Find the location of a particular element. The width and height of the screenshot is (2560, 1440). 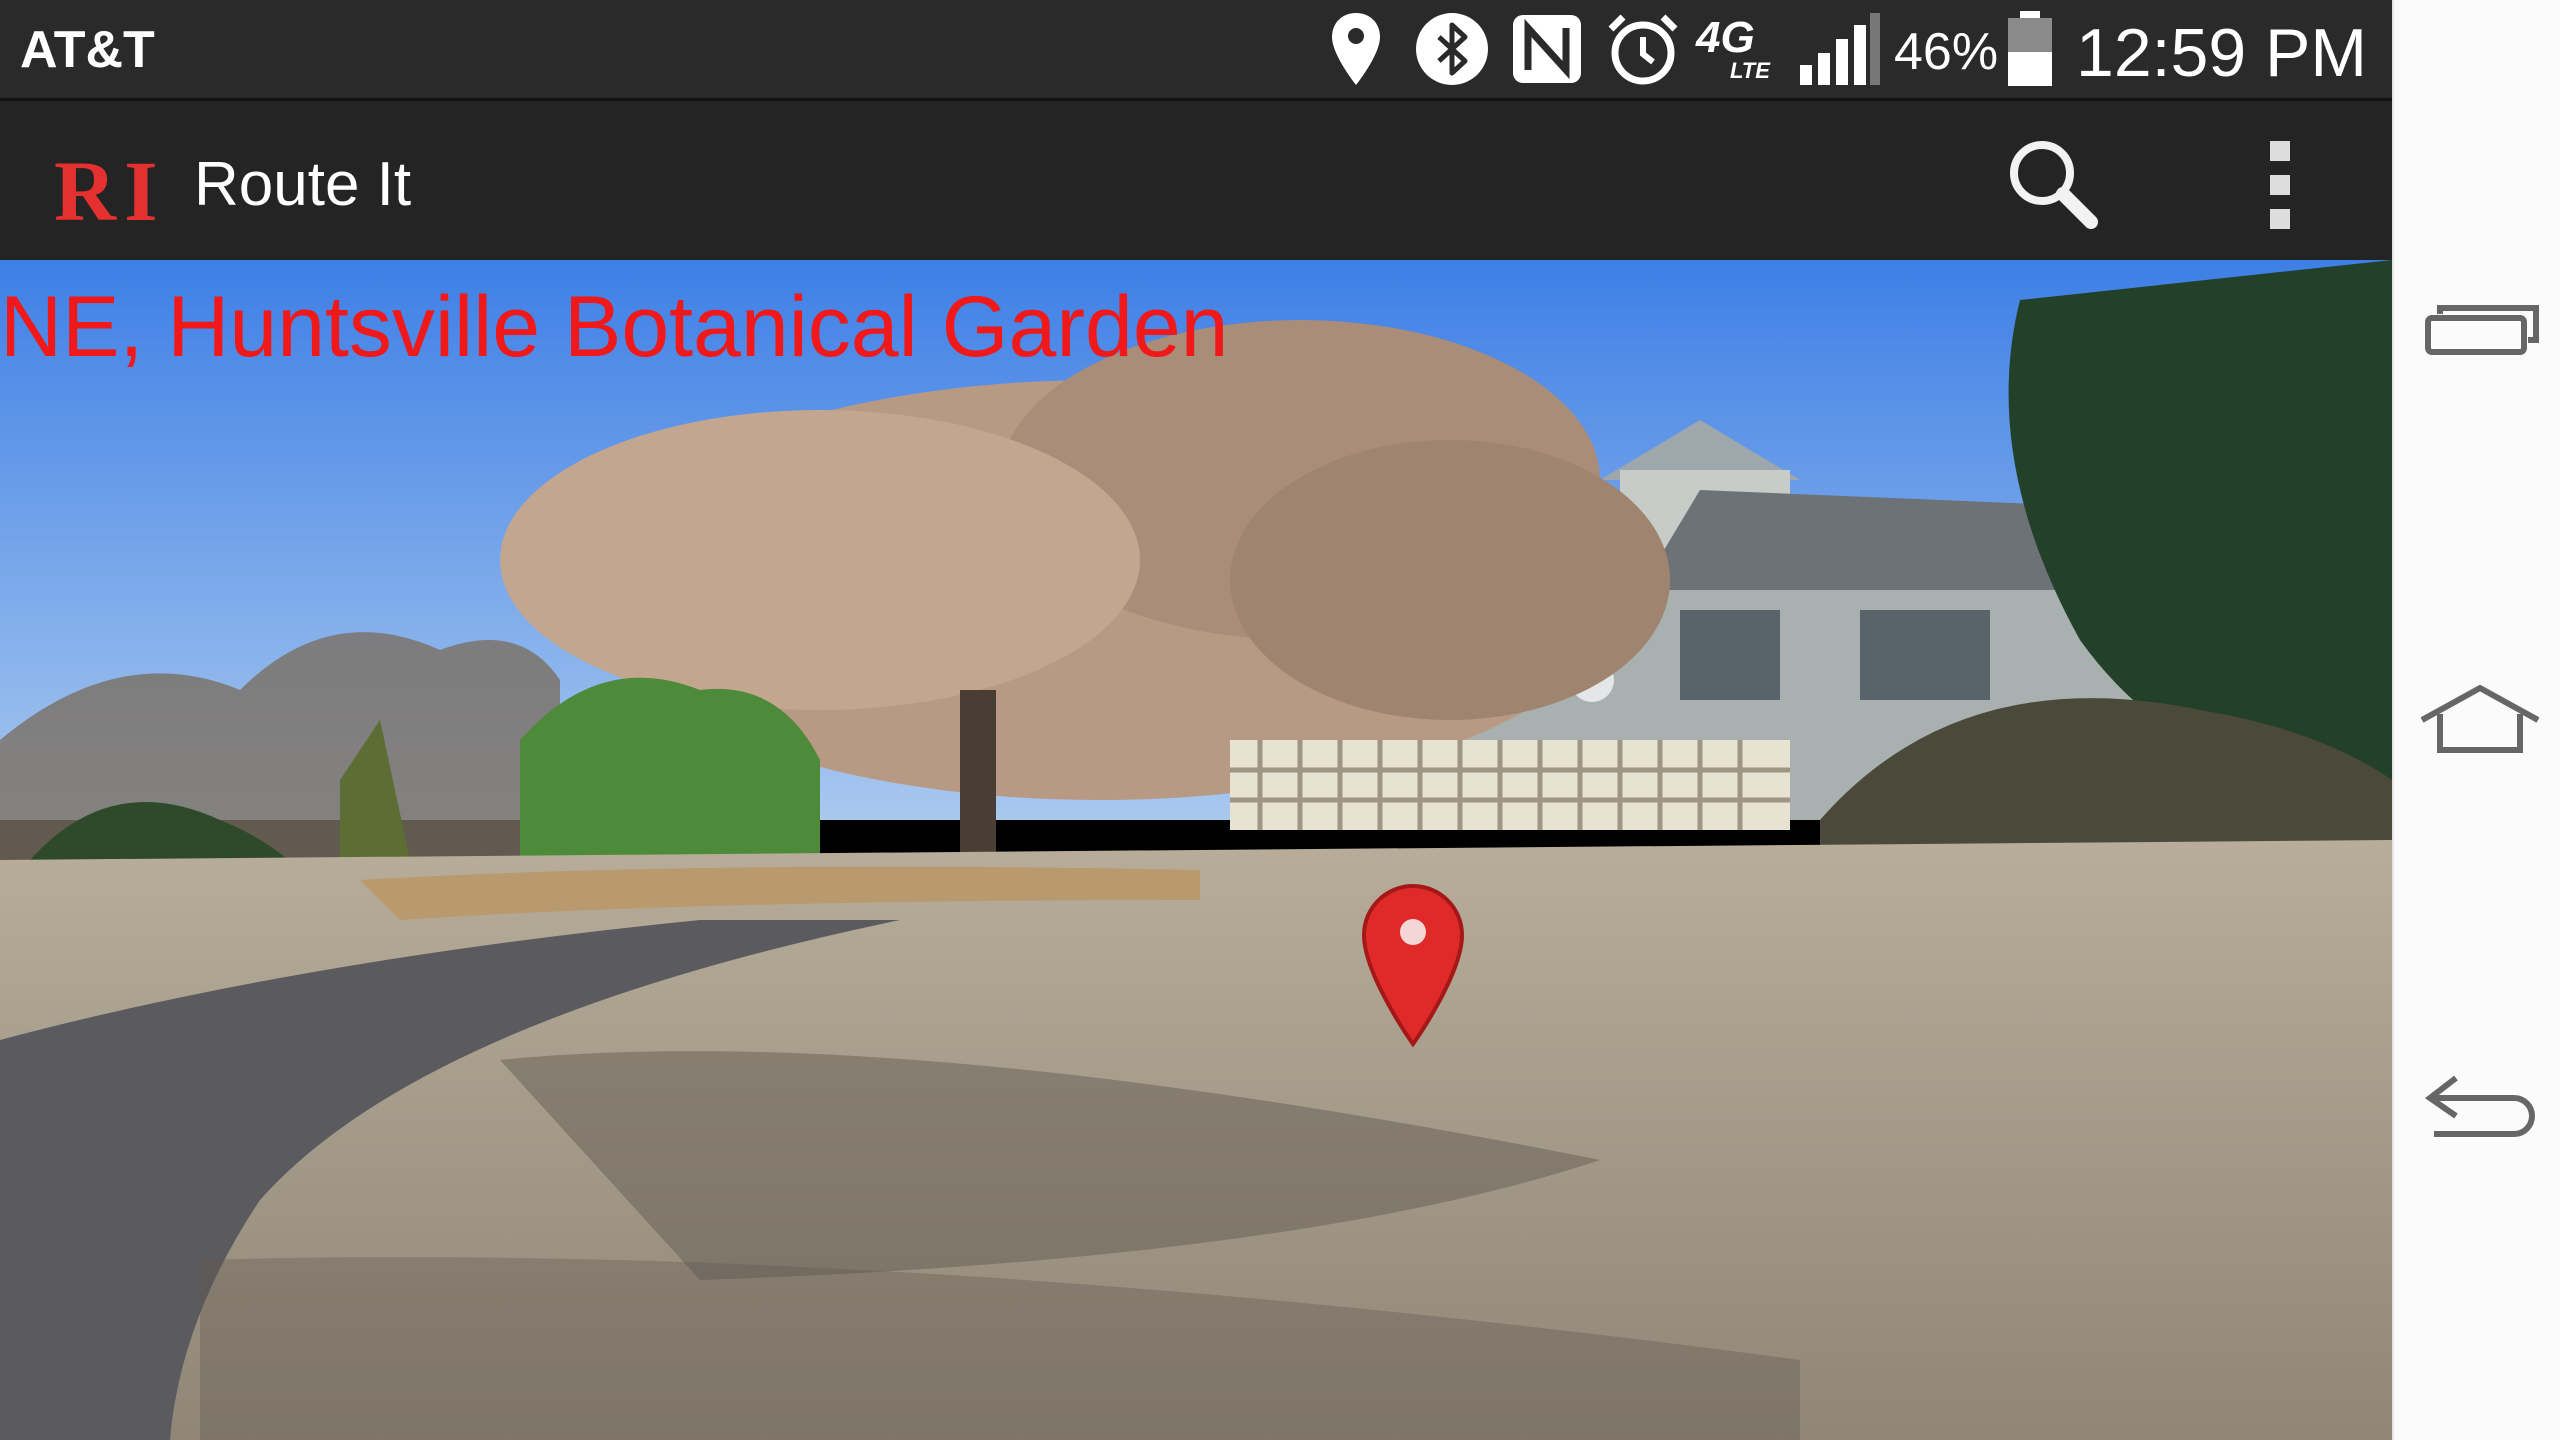

app-action-bar: RI Route It is located at coordinates (1196, 179).